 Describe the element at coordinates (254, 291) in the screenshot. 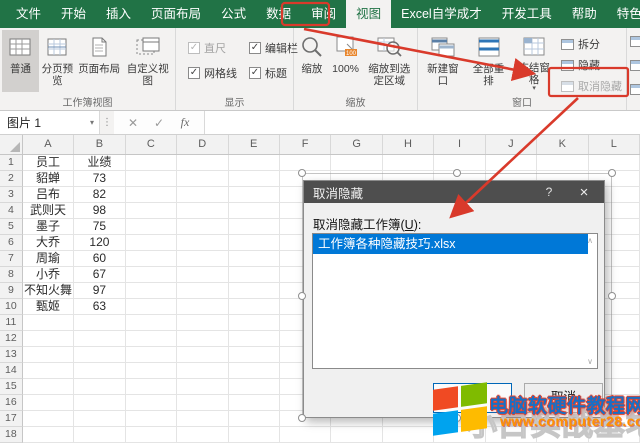

I see `cell-E9` at that location.